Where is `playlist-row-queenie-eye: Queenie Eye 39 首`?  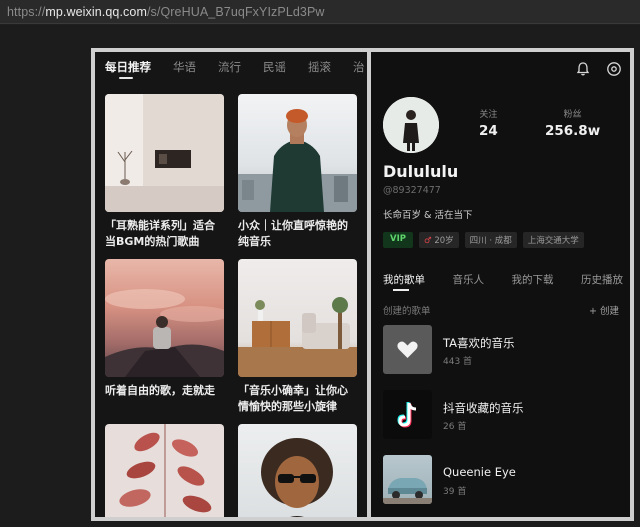
playlist-row-queenie-eye: Queenie Eye 39 首 is located at coordinates (503, 480).